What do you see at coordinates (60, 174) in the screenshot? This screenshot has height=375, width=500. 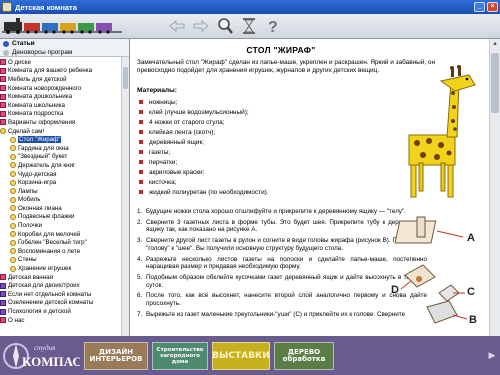 I see `tree-item: Чудо-детская` at bounding box center [60, 174].